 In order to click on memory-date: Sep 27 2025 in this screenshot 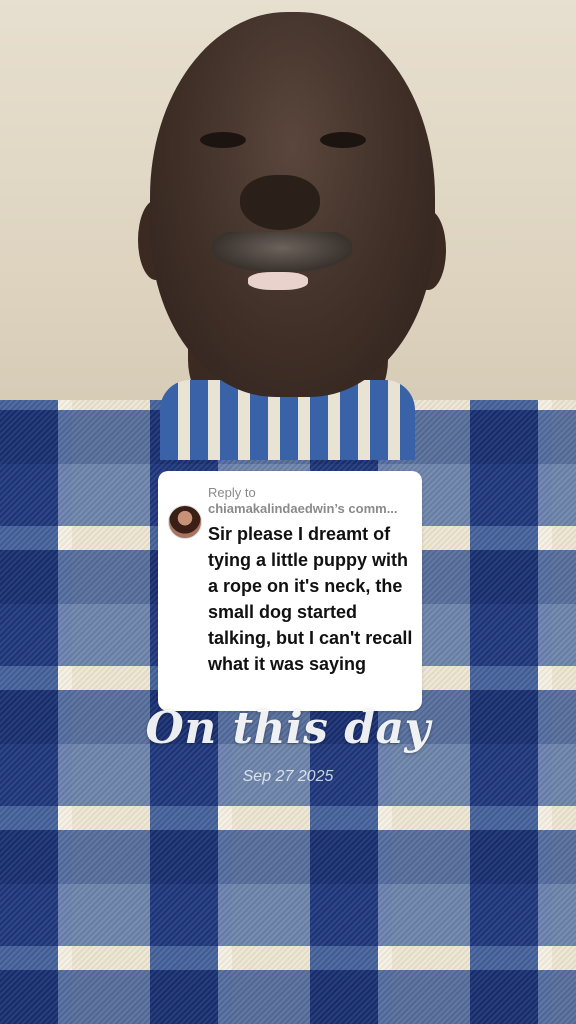, I will do `click(288, 776)`.